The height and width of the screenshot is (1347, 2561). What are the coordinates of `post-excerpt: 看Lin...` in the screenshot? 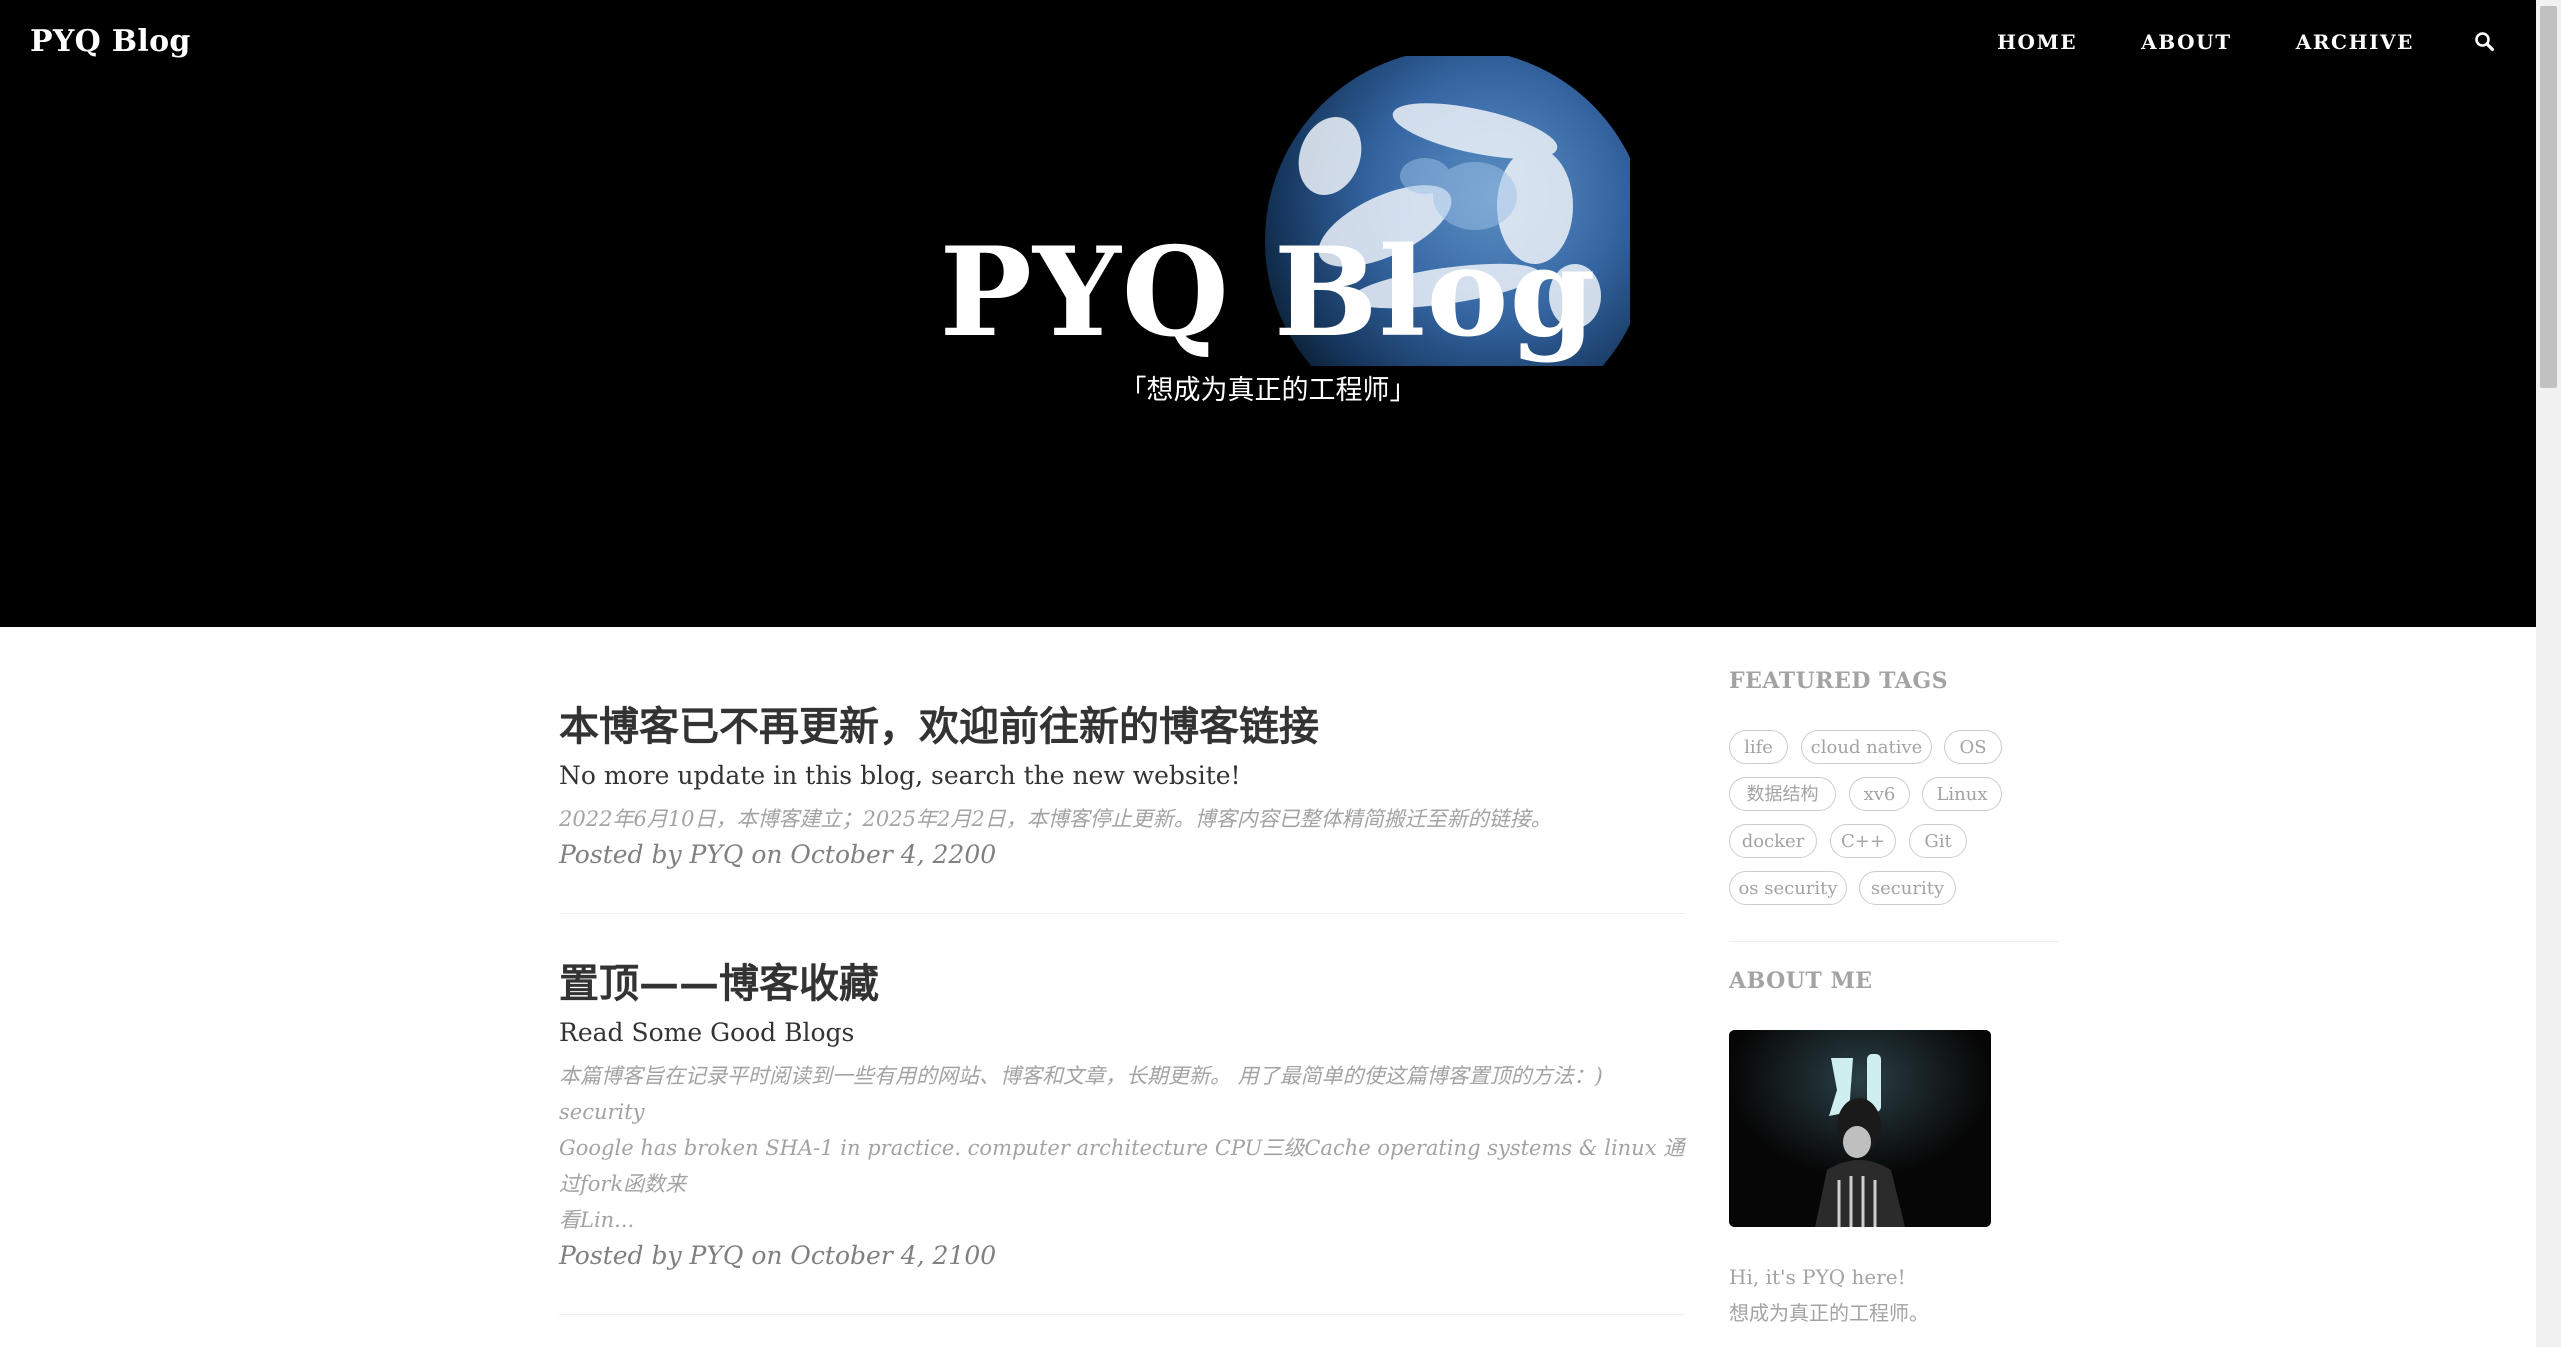 It's located at (597, 1220).